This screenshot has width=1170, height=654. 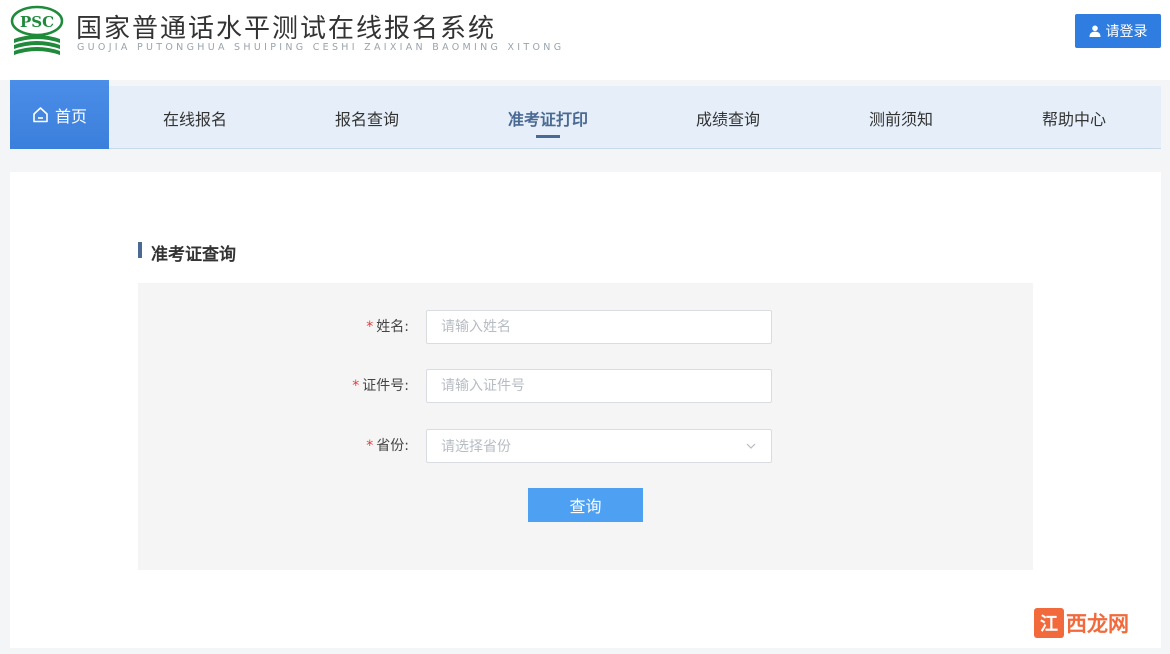 I want to click on province-label: * 省份:, so click(x=387, y=446).